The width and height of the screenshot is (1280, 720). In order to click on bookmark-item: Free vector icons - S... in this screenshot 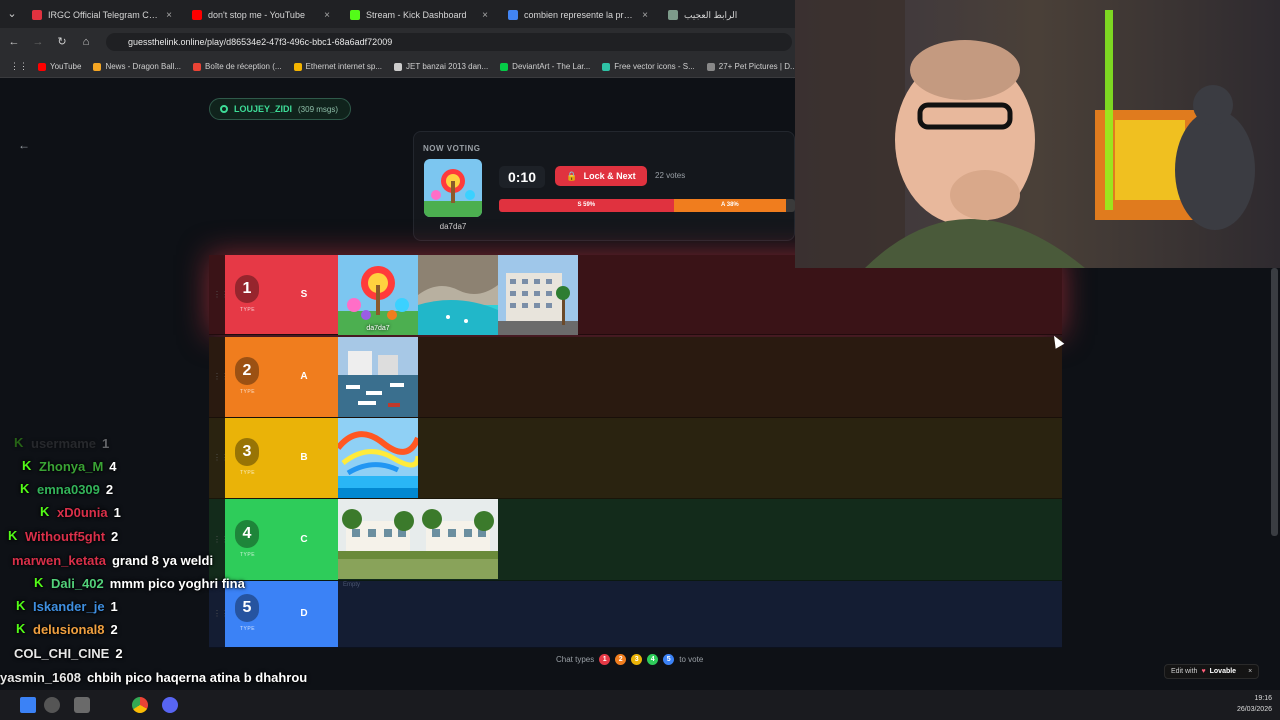, I will do `click(648, 66)`.